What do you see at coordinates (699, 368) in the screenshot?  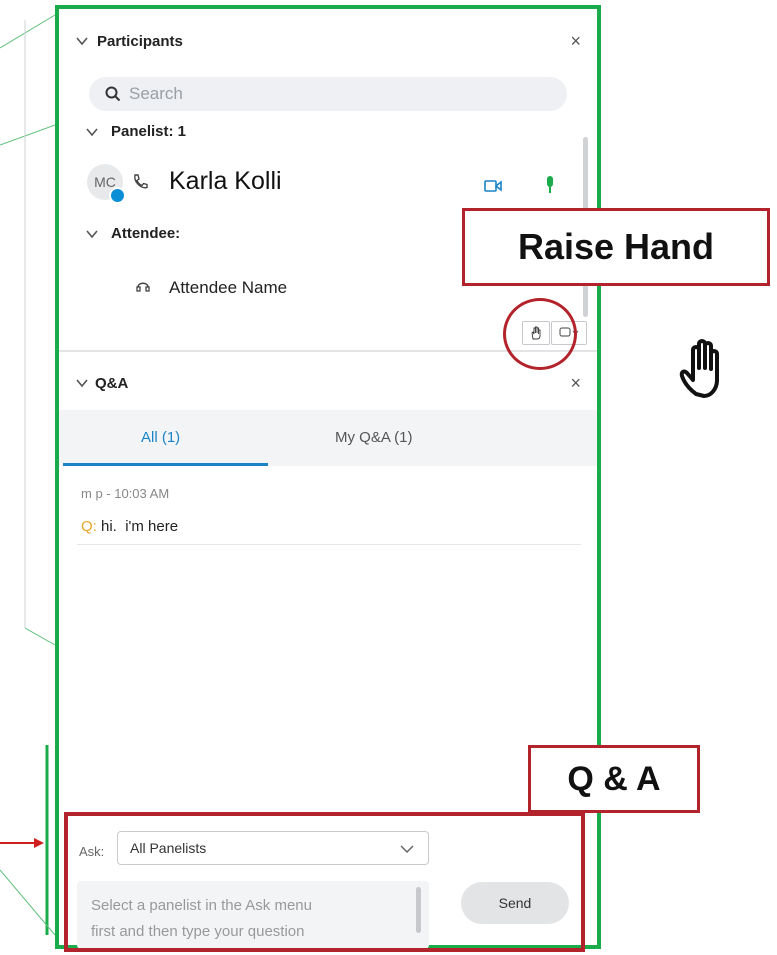 I see `raise-hand-icon` at bounding box center [699, 368].